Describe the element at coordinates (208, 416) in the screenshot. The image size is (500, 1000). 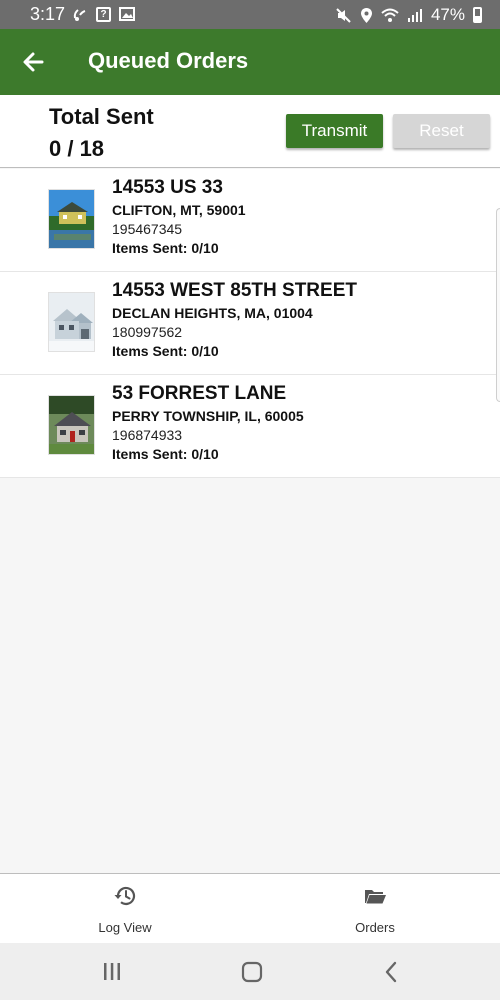
I see `order-city: PERRY TOWNSHIP, IL, 60005` at that location.